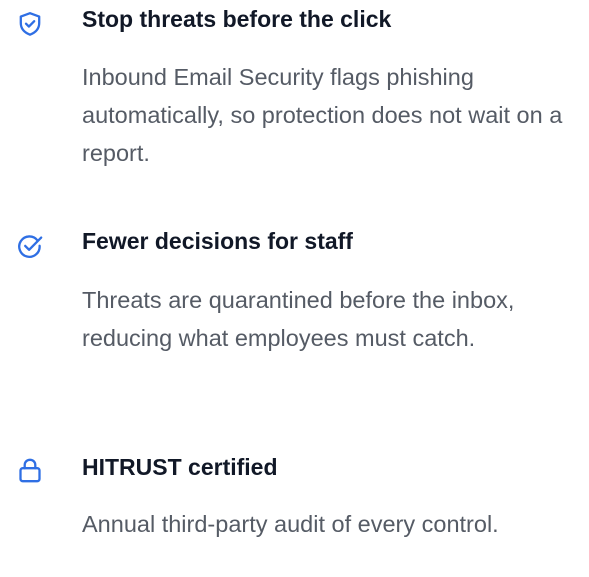 The width and height of the screenshot is (589, 577). Describe the element at coordinates (30, 470) in the screenshot. I see `lock-icon` at that location.